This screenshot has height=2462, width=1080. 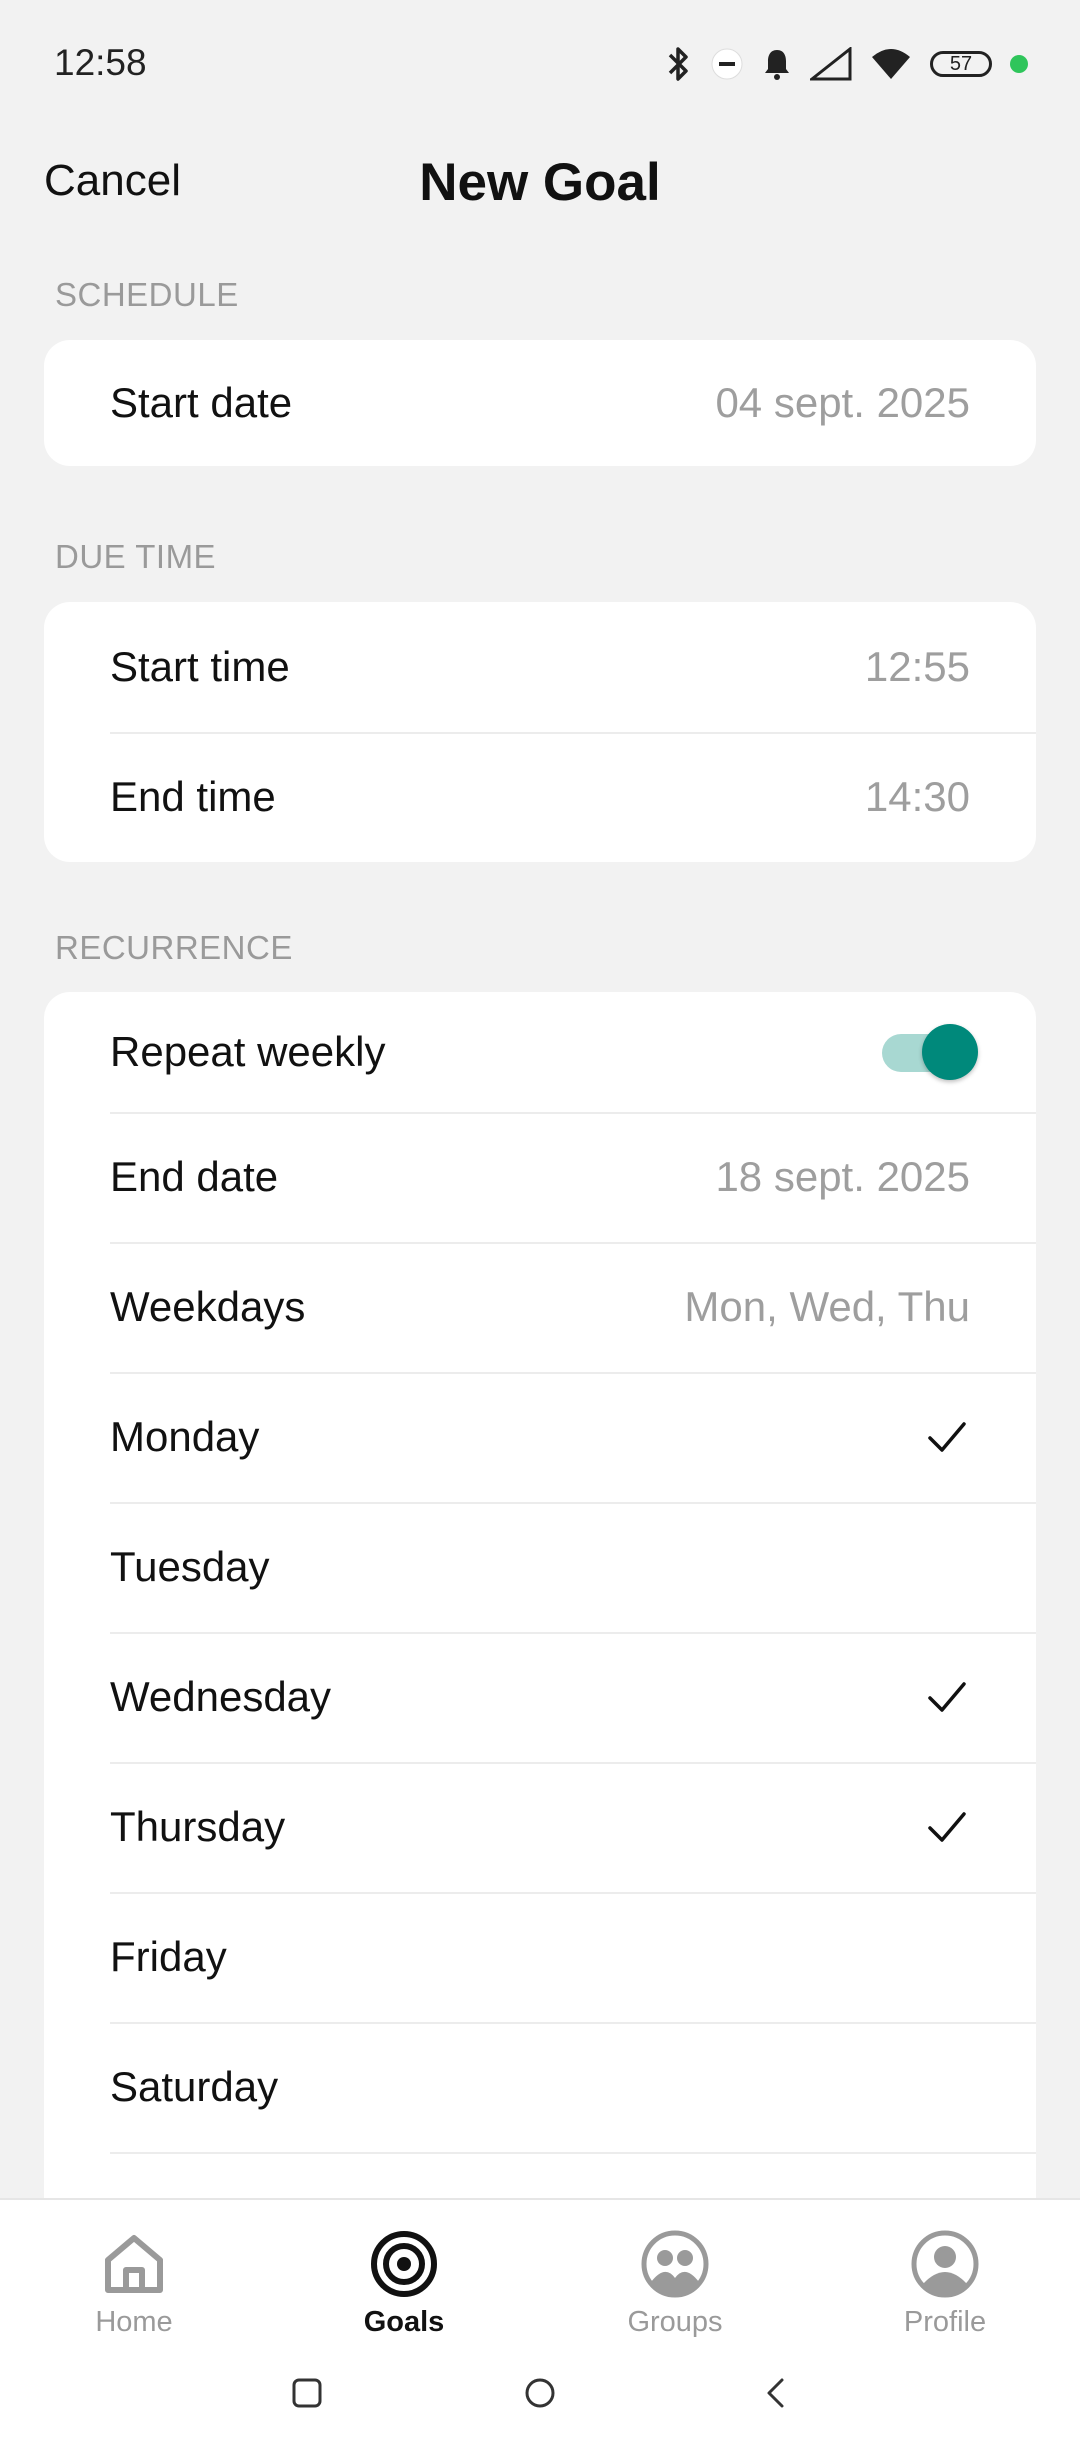 I want to click on cancel-button: Cancel, so click(x=112, y=181).